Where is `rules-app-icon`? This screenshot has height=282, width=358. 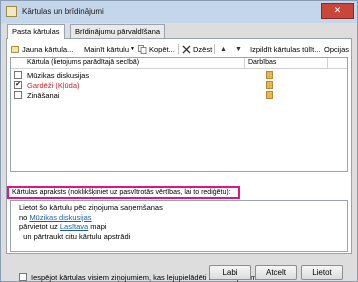 rules-app-icon is located at coordinates (11, 11).